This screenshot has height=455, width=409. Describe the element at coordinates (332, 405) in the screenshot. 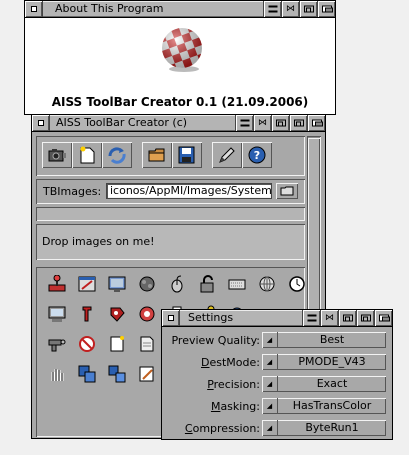

I see `masking-value: HasTransColor` at that location.